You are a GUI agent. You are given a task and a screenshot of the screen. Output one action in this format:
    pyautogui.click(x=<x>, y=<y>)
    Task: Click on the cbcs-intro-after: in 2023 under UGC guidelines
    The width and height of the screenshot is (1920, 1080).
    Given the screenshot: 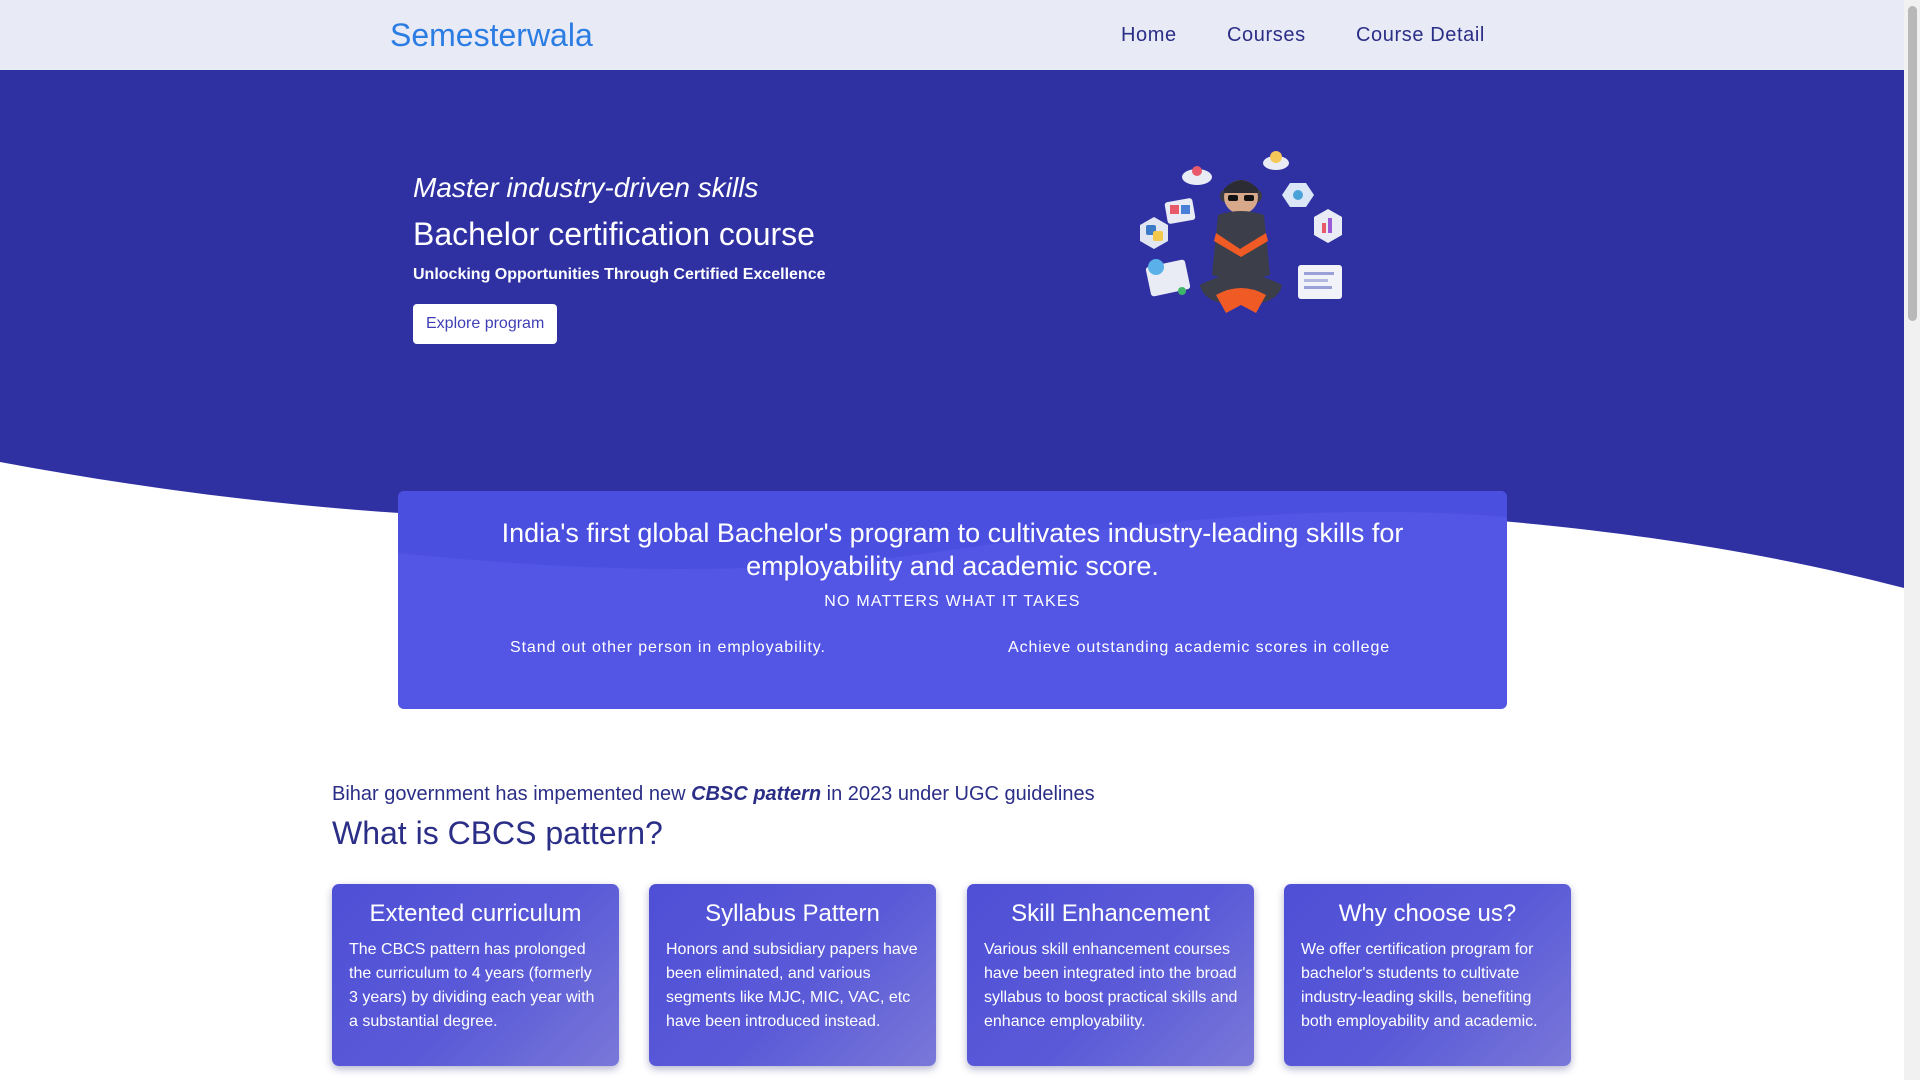 What is the action you would take?
    pyautogui.click(x=958, y=794)
    